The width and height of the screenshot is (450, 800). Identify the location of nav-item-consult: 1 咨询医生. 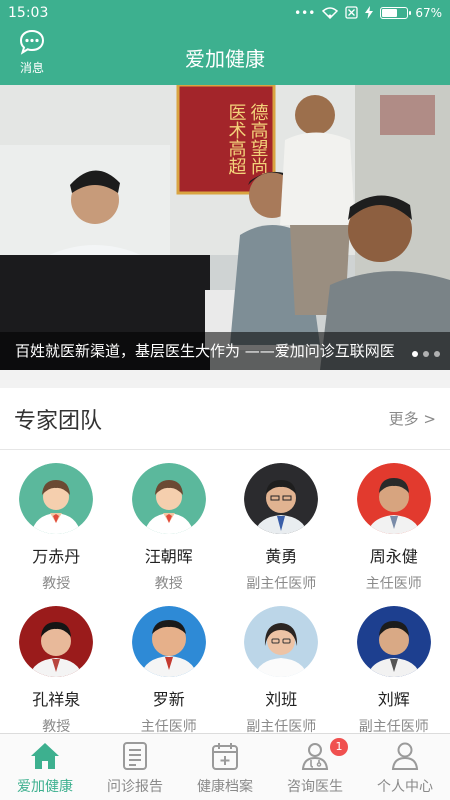
(315, 767).